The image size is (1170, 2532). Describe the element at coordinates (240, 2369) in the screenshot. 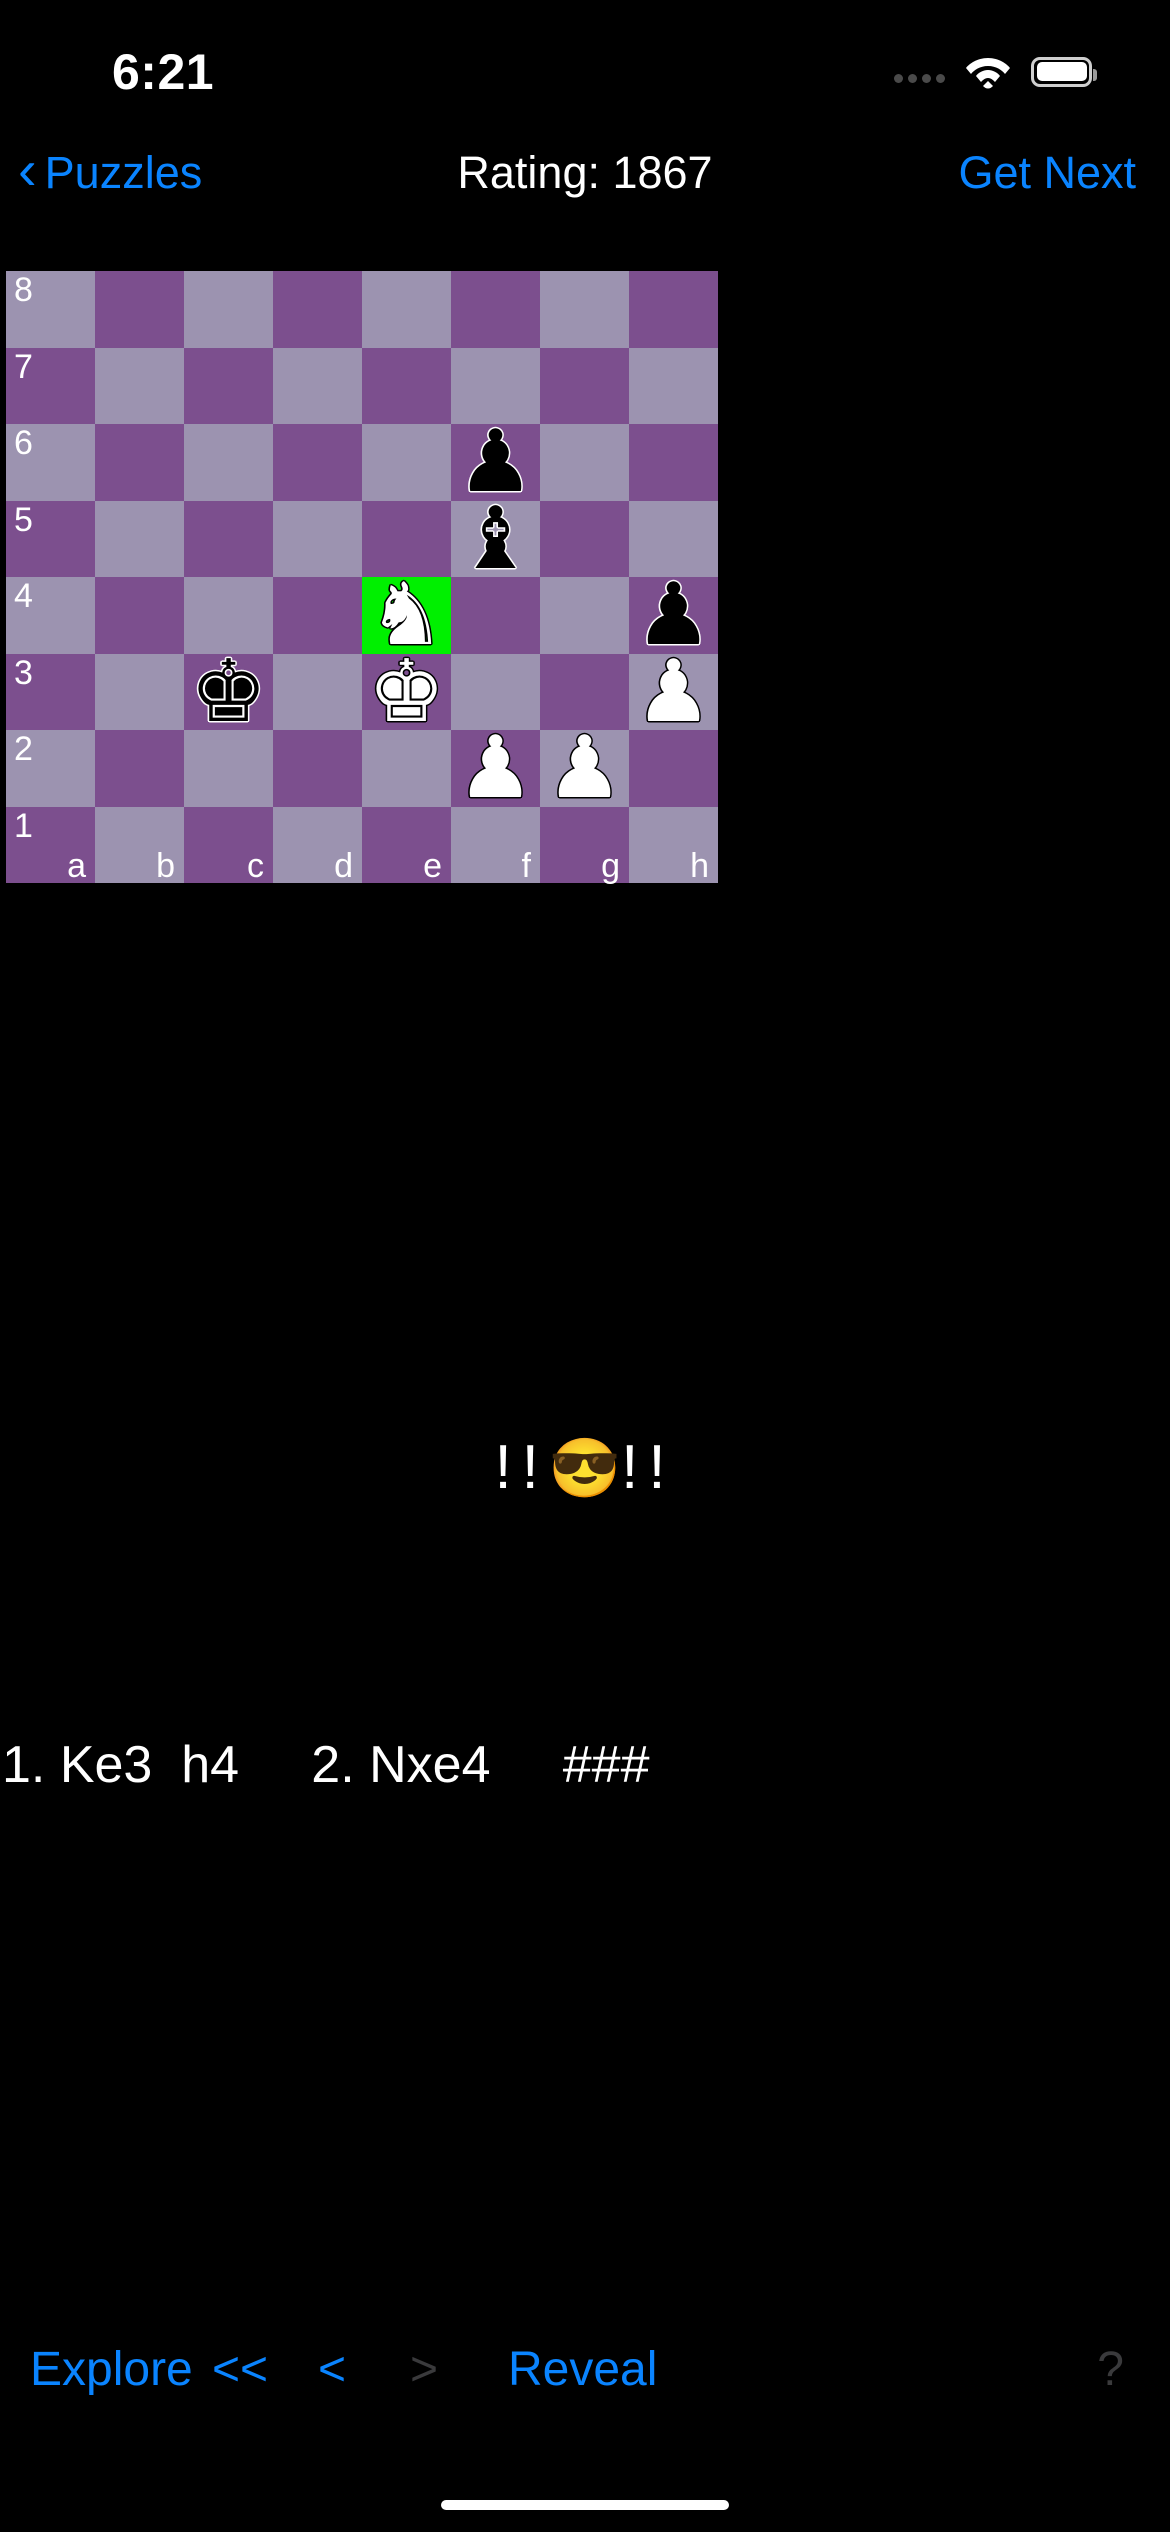

I see `first-move-button: <<` at that location.